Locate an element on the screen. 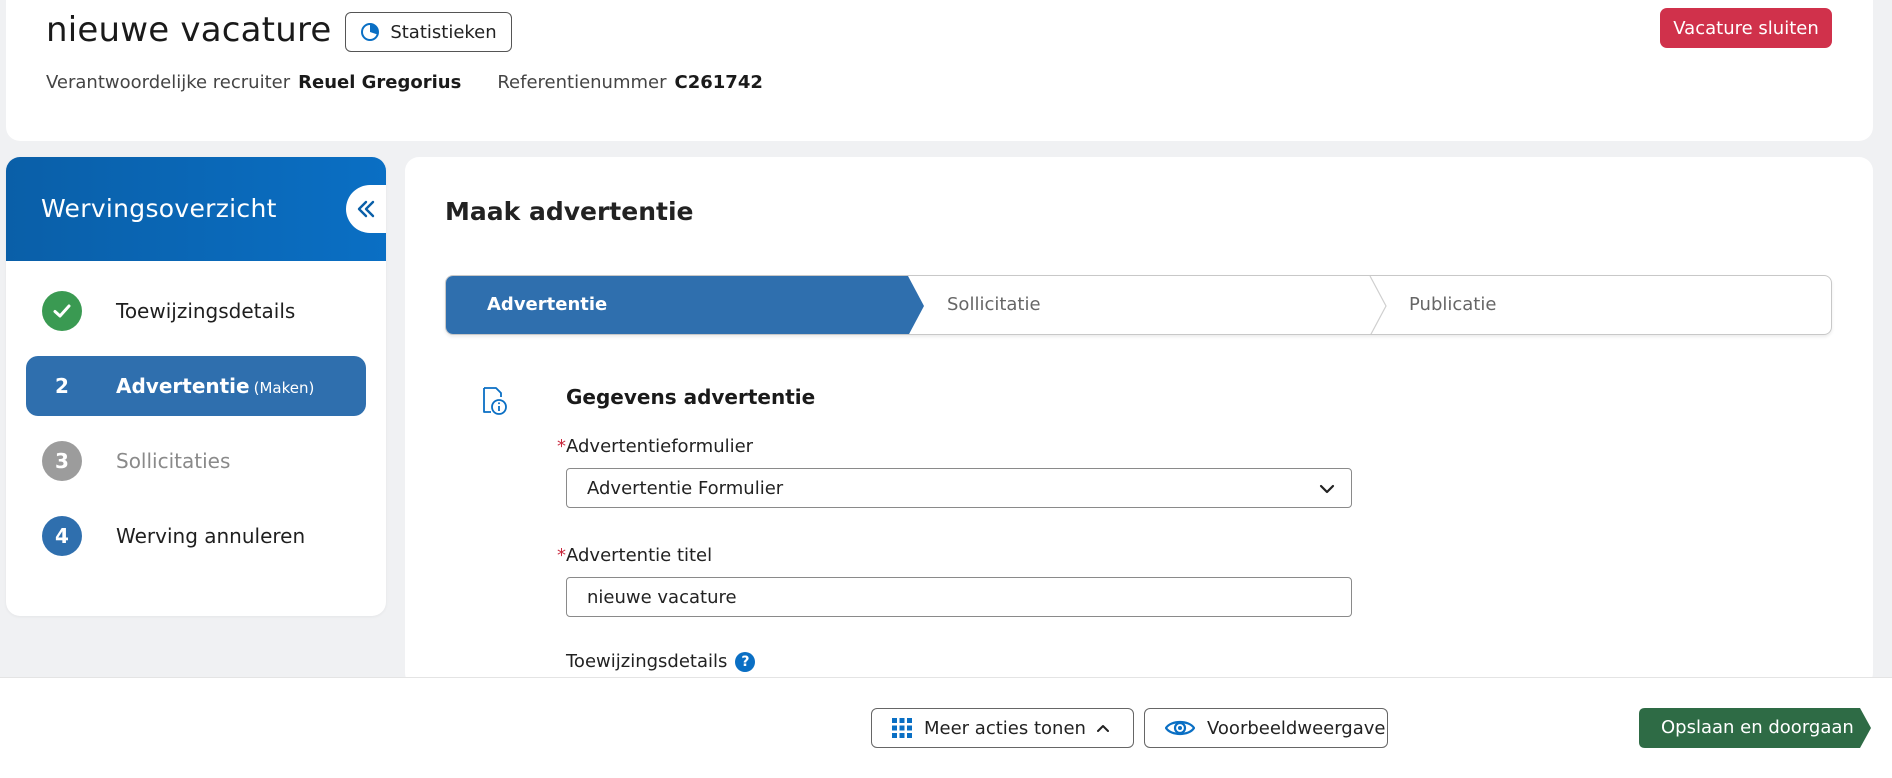  sidebar-header: Wervingsoverzicht is located at coordinates (196, 209).